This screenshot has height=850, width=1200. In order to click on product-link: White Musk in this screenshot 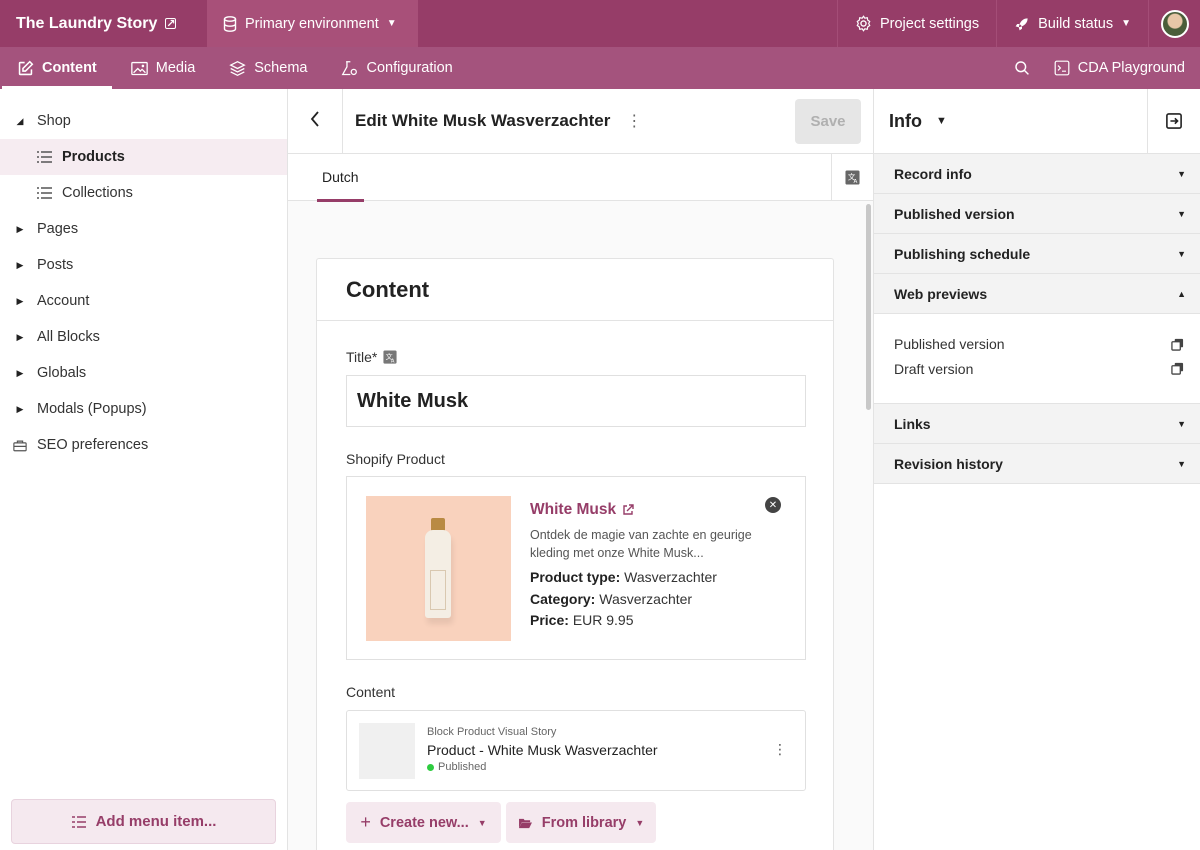, I will do `click(655, 510)`.